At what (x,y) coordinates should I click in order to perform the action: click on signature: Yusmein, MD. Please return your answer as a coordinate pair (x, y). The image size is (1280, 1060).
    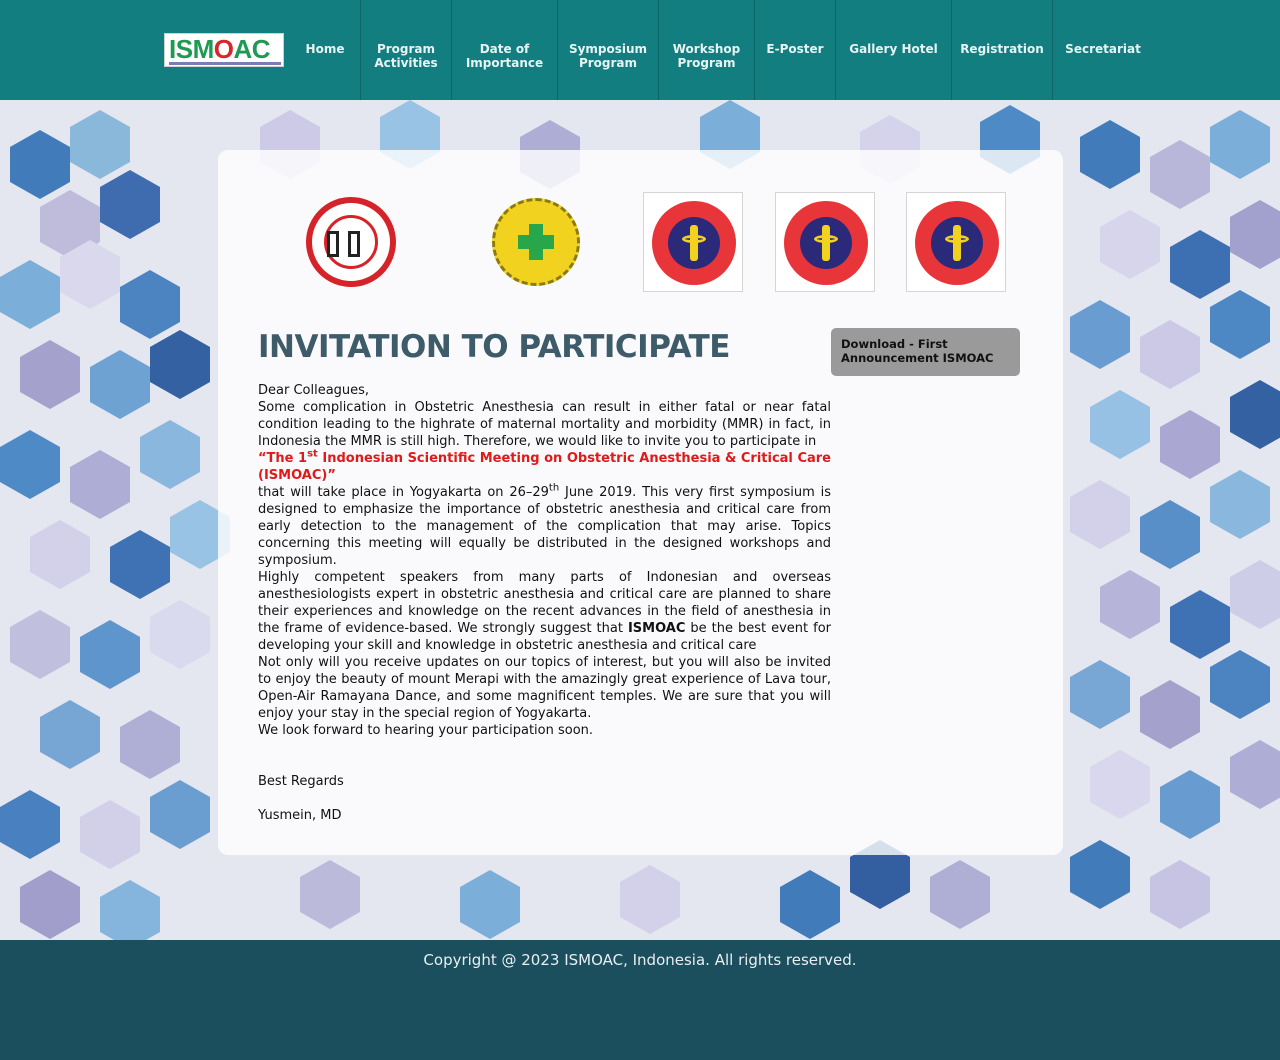
    Looking at the image, I should click on (300, 815).